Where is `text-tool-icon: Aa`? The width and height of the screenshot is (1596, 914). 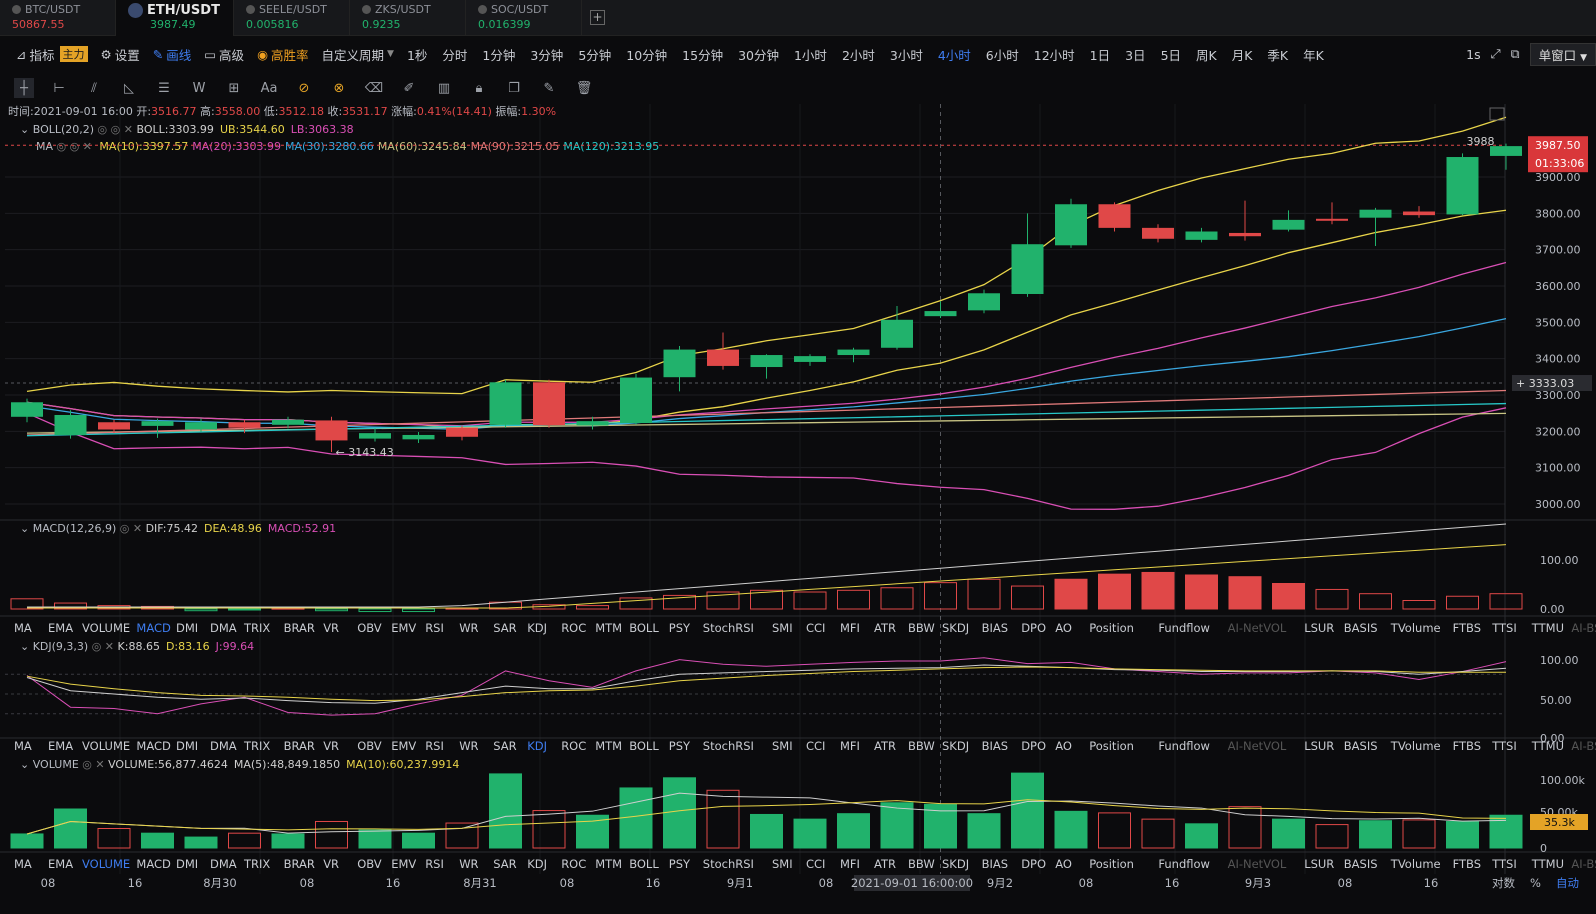
text-tool-icon: Aa is located at coordinates (269, 88).